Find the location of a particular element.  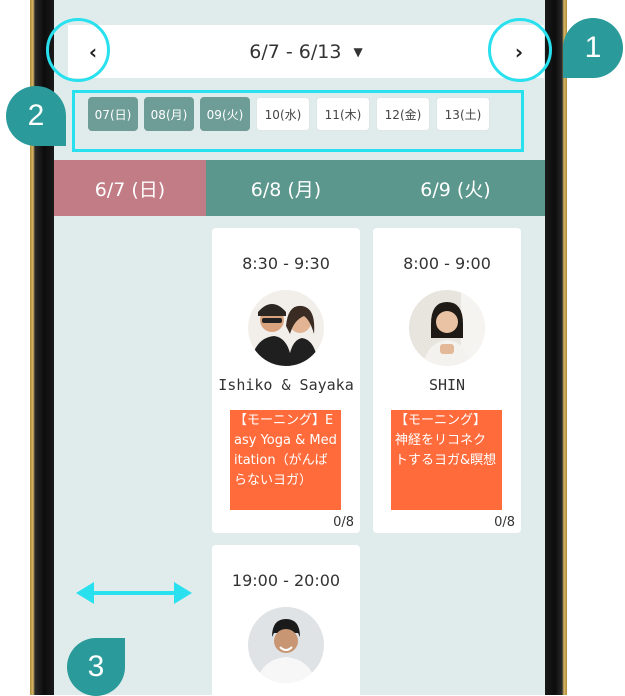

column-header-tue: 6/9 (火) is located at coordinates (455, 188).